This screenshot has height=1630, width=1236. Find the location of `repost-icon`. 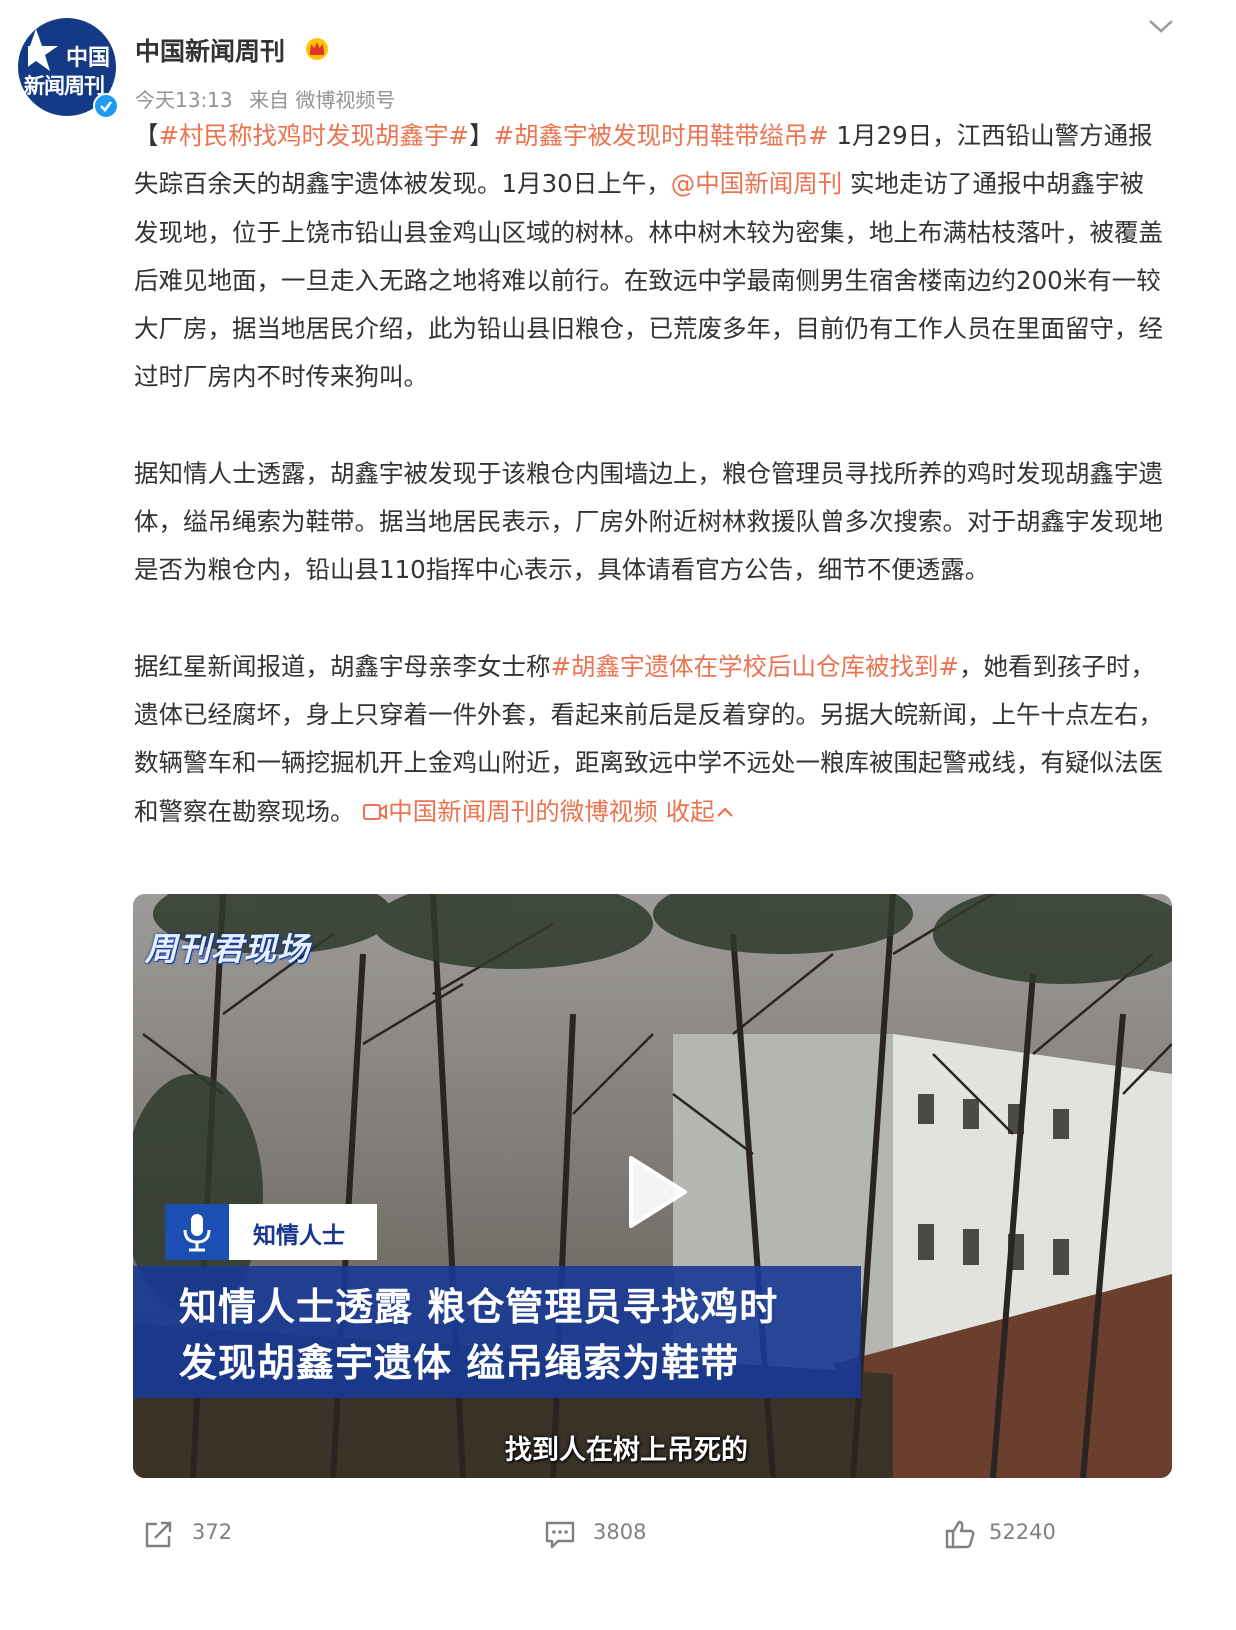

repost-icon is located at coordinates (158, 1534).